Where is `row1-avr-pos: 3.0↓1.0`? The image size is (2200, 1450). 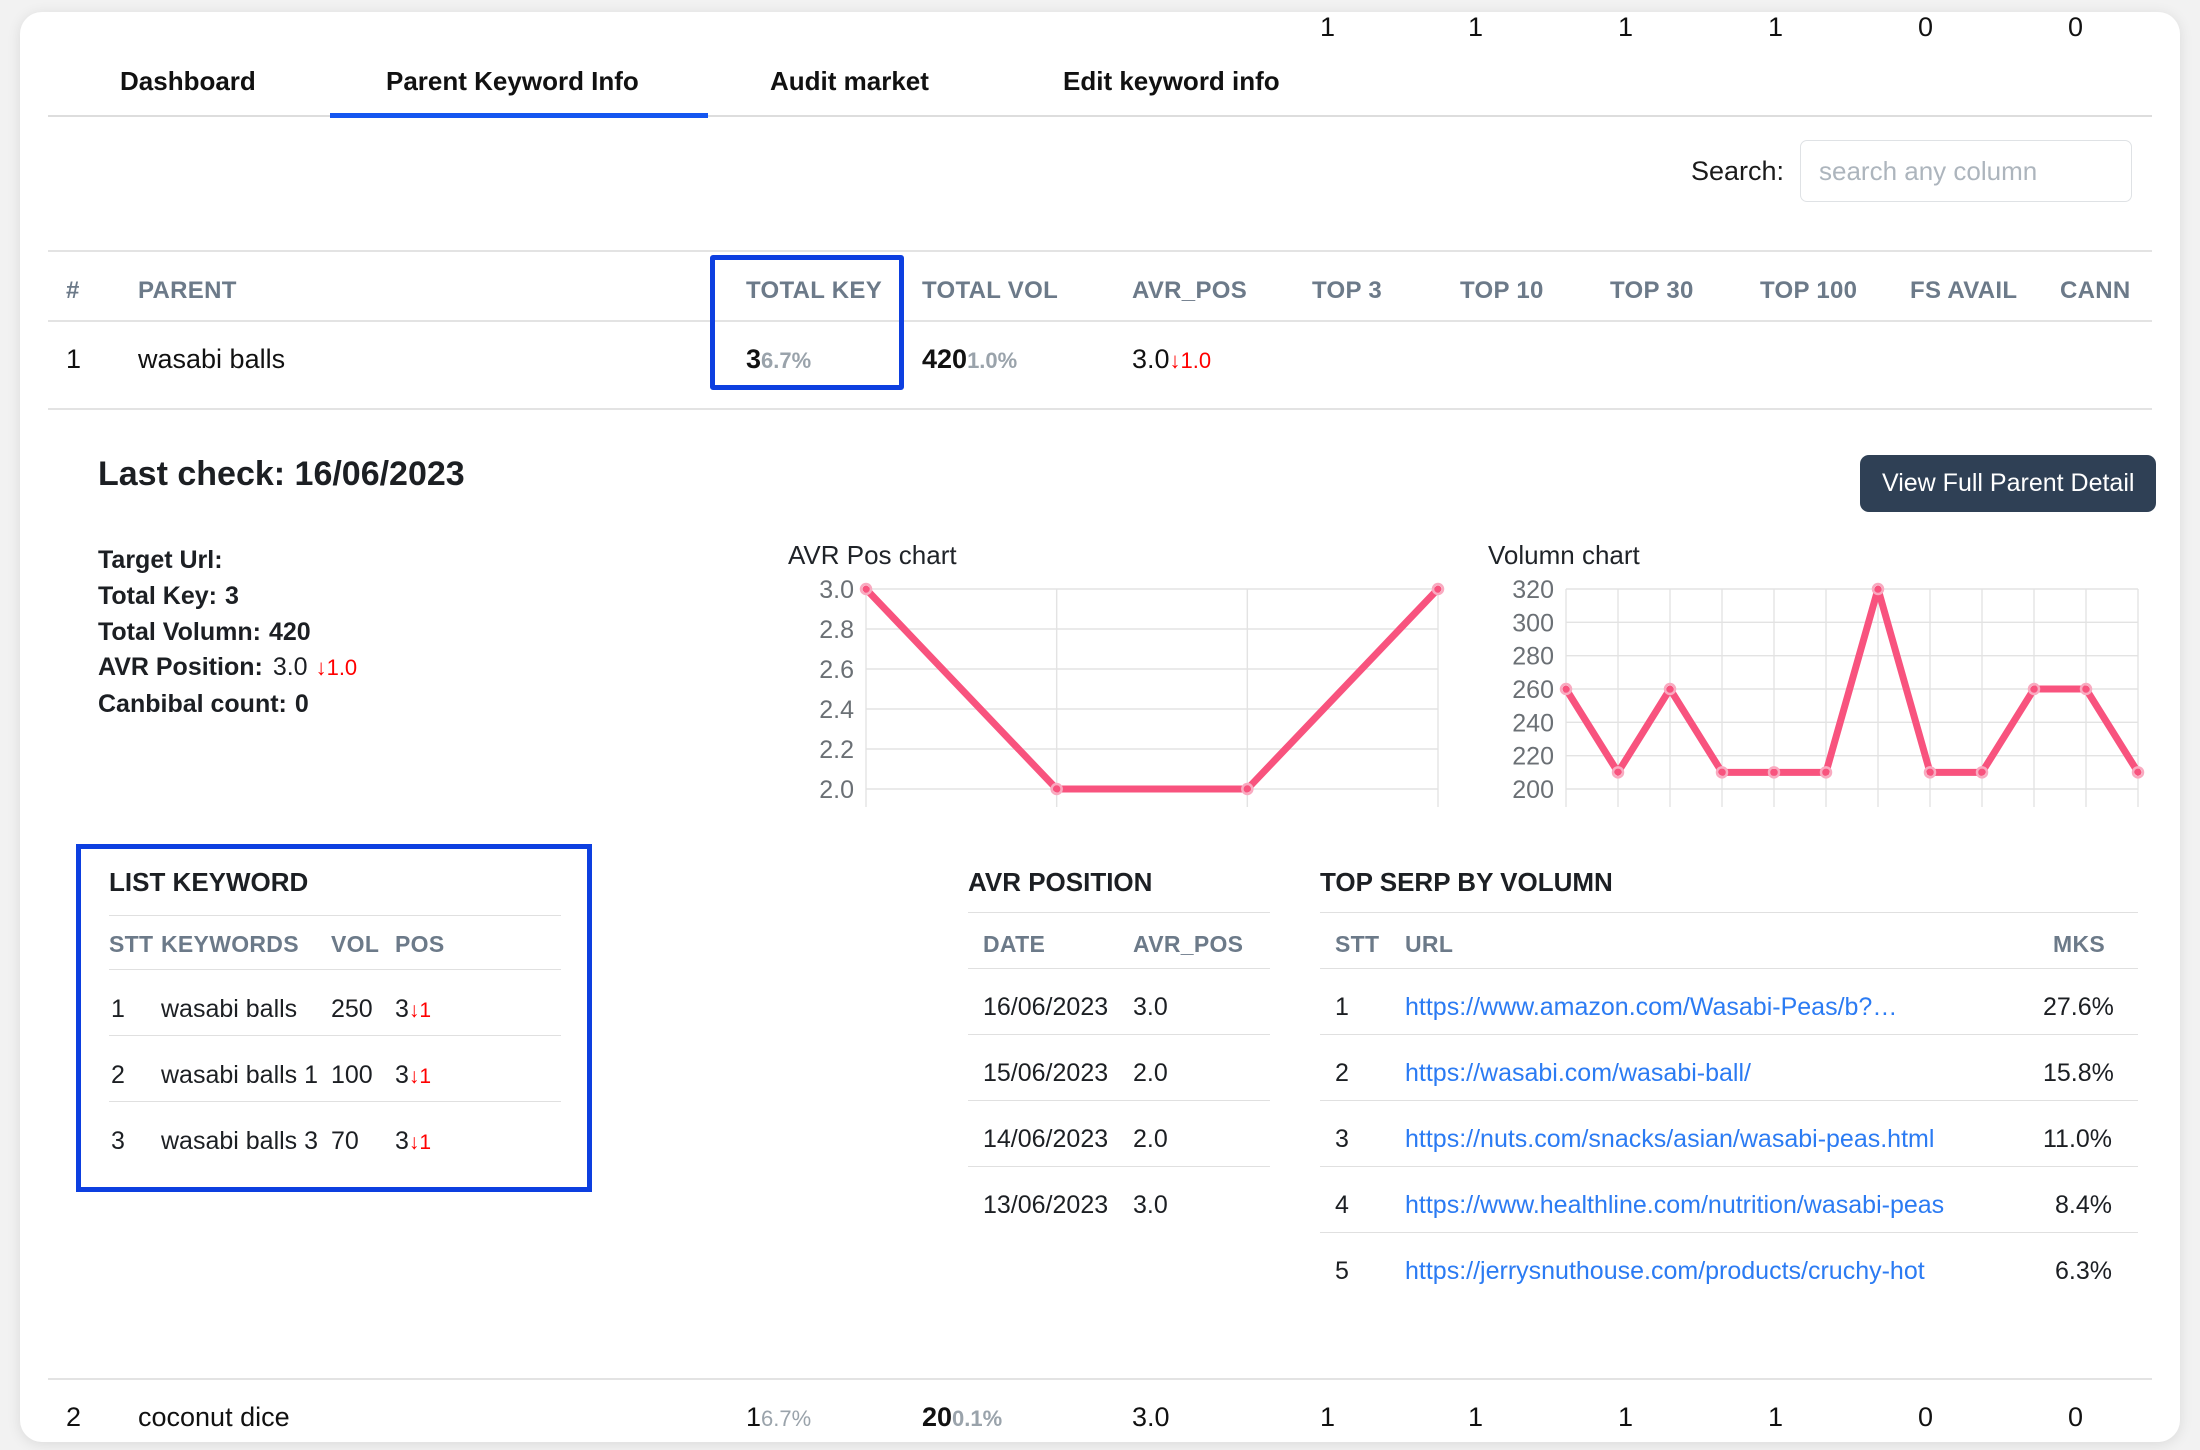
row1-avr-pos: 3.0↓1.0 is located at coordinates (1171, 359).